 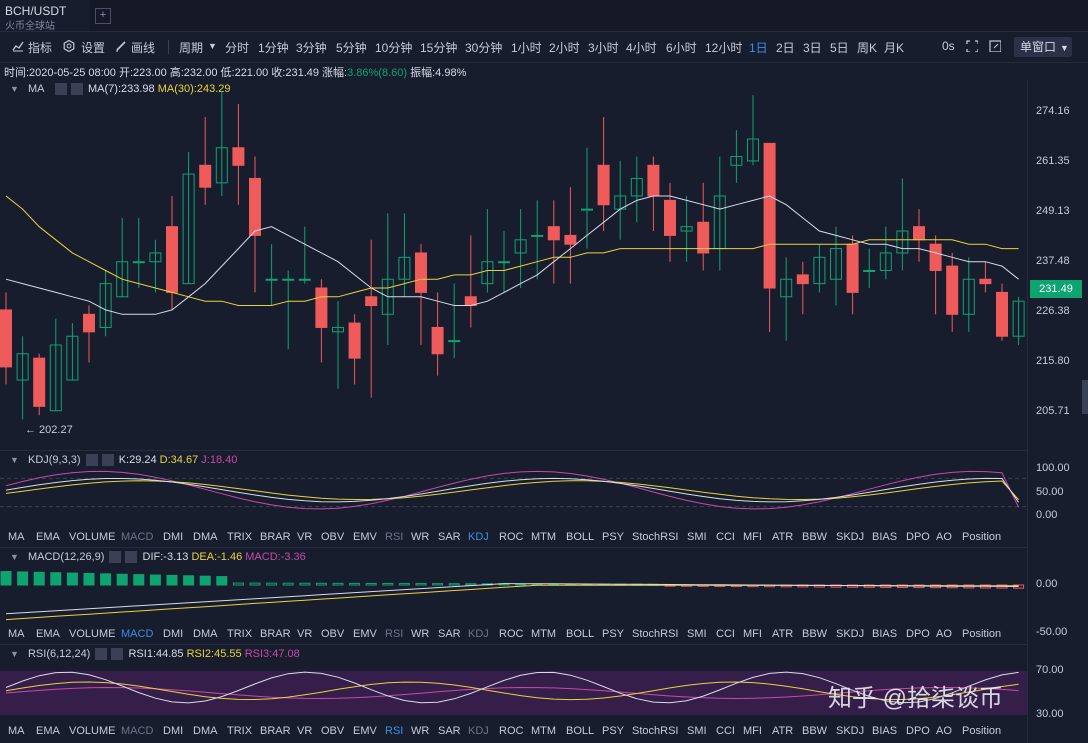 I want to click on tab-bch-usdt: BCH/USDT 火币全球站, so click(x=45, y=16).